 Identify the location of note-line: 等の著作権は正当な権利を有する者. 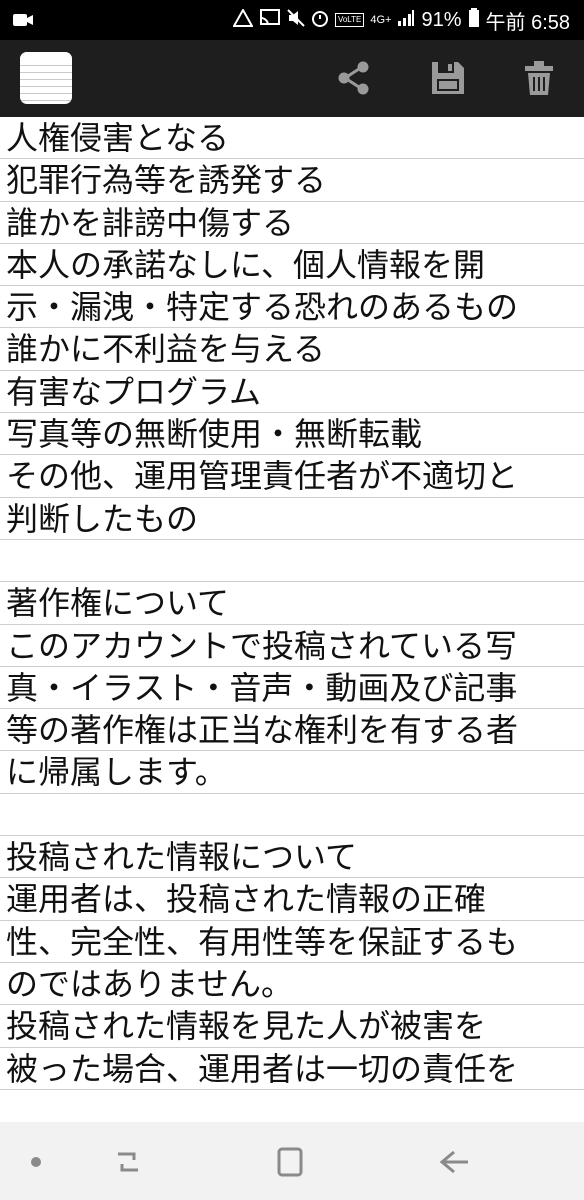
(292, 730).